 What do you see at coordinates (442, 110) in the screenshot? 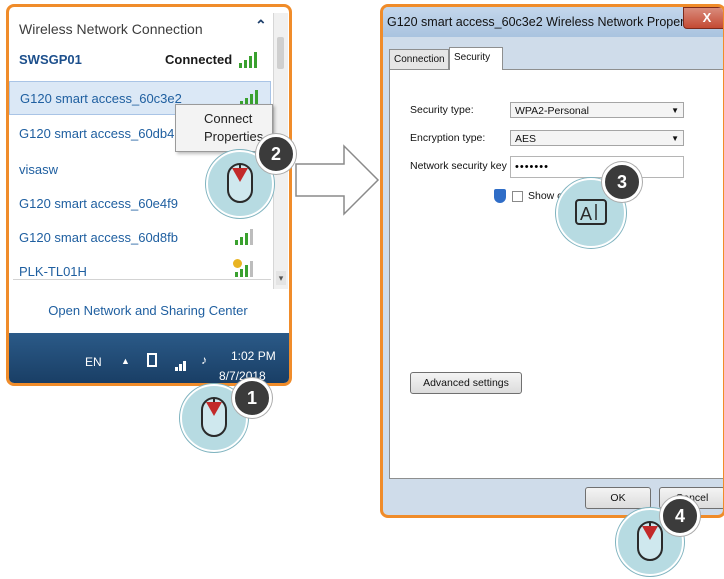
I see `security-type-label: Security type:` at bounding box center [442, 110].